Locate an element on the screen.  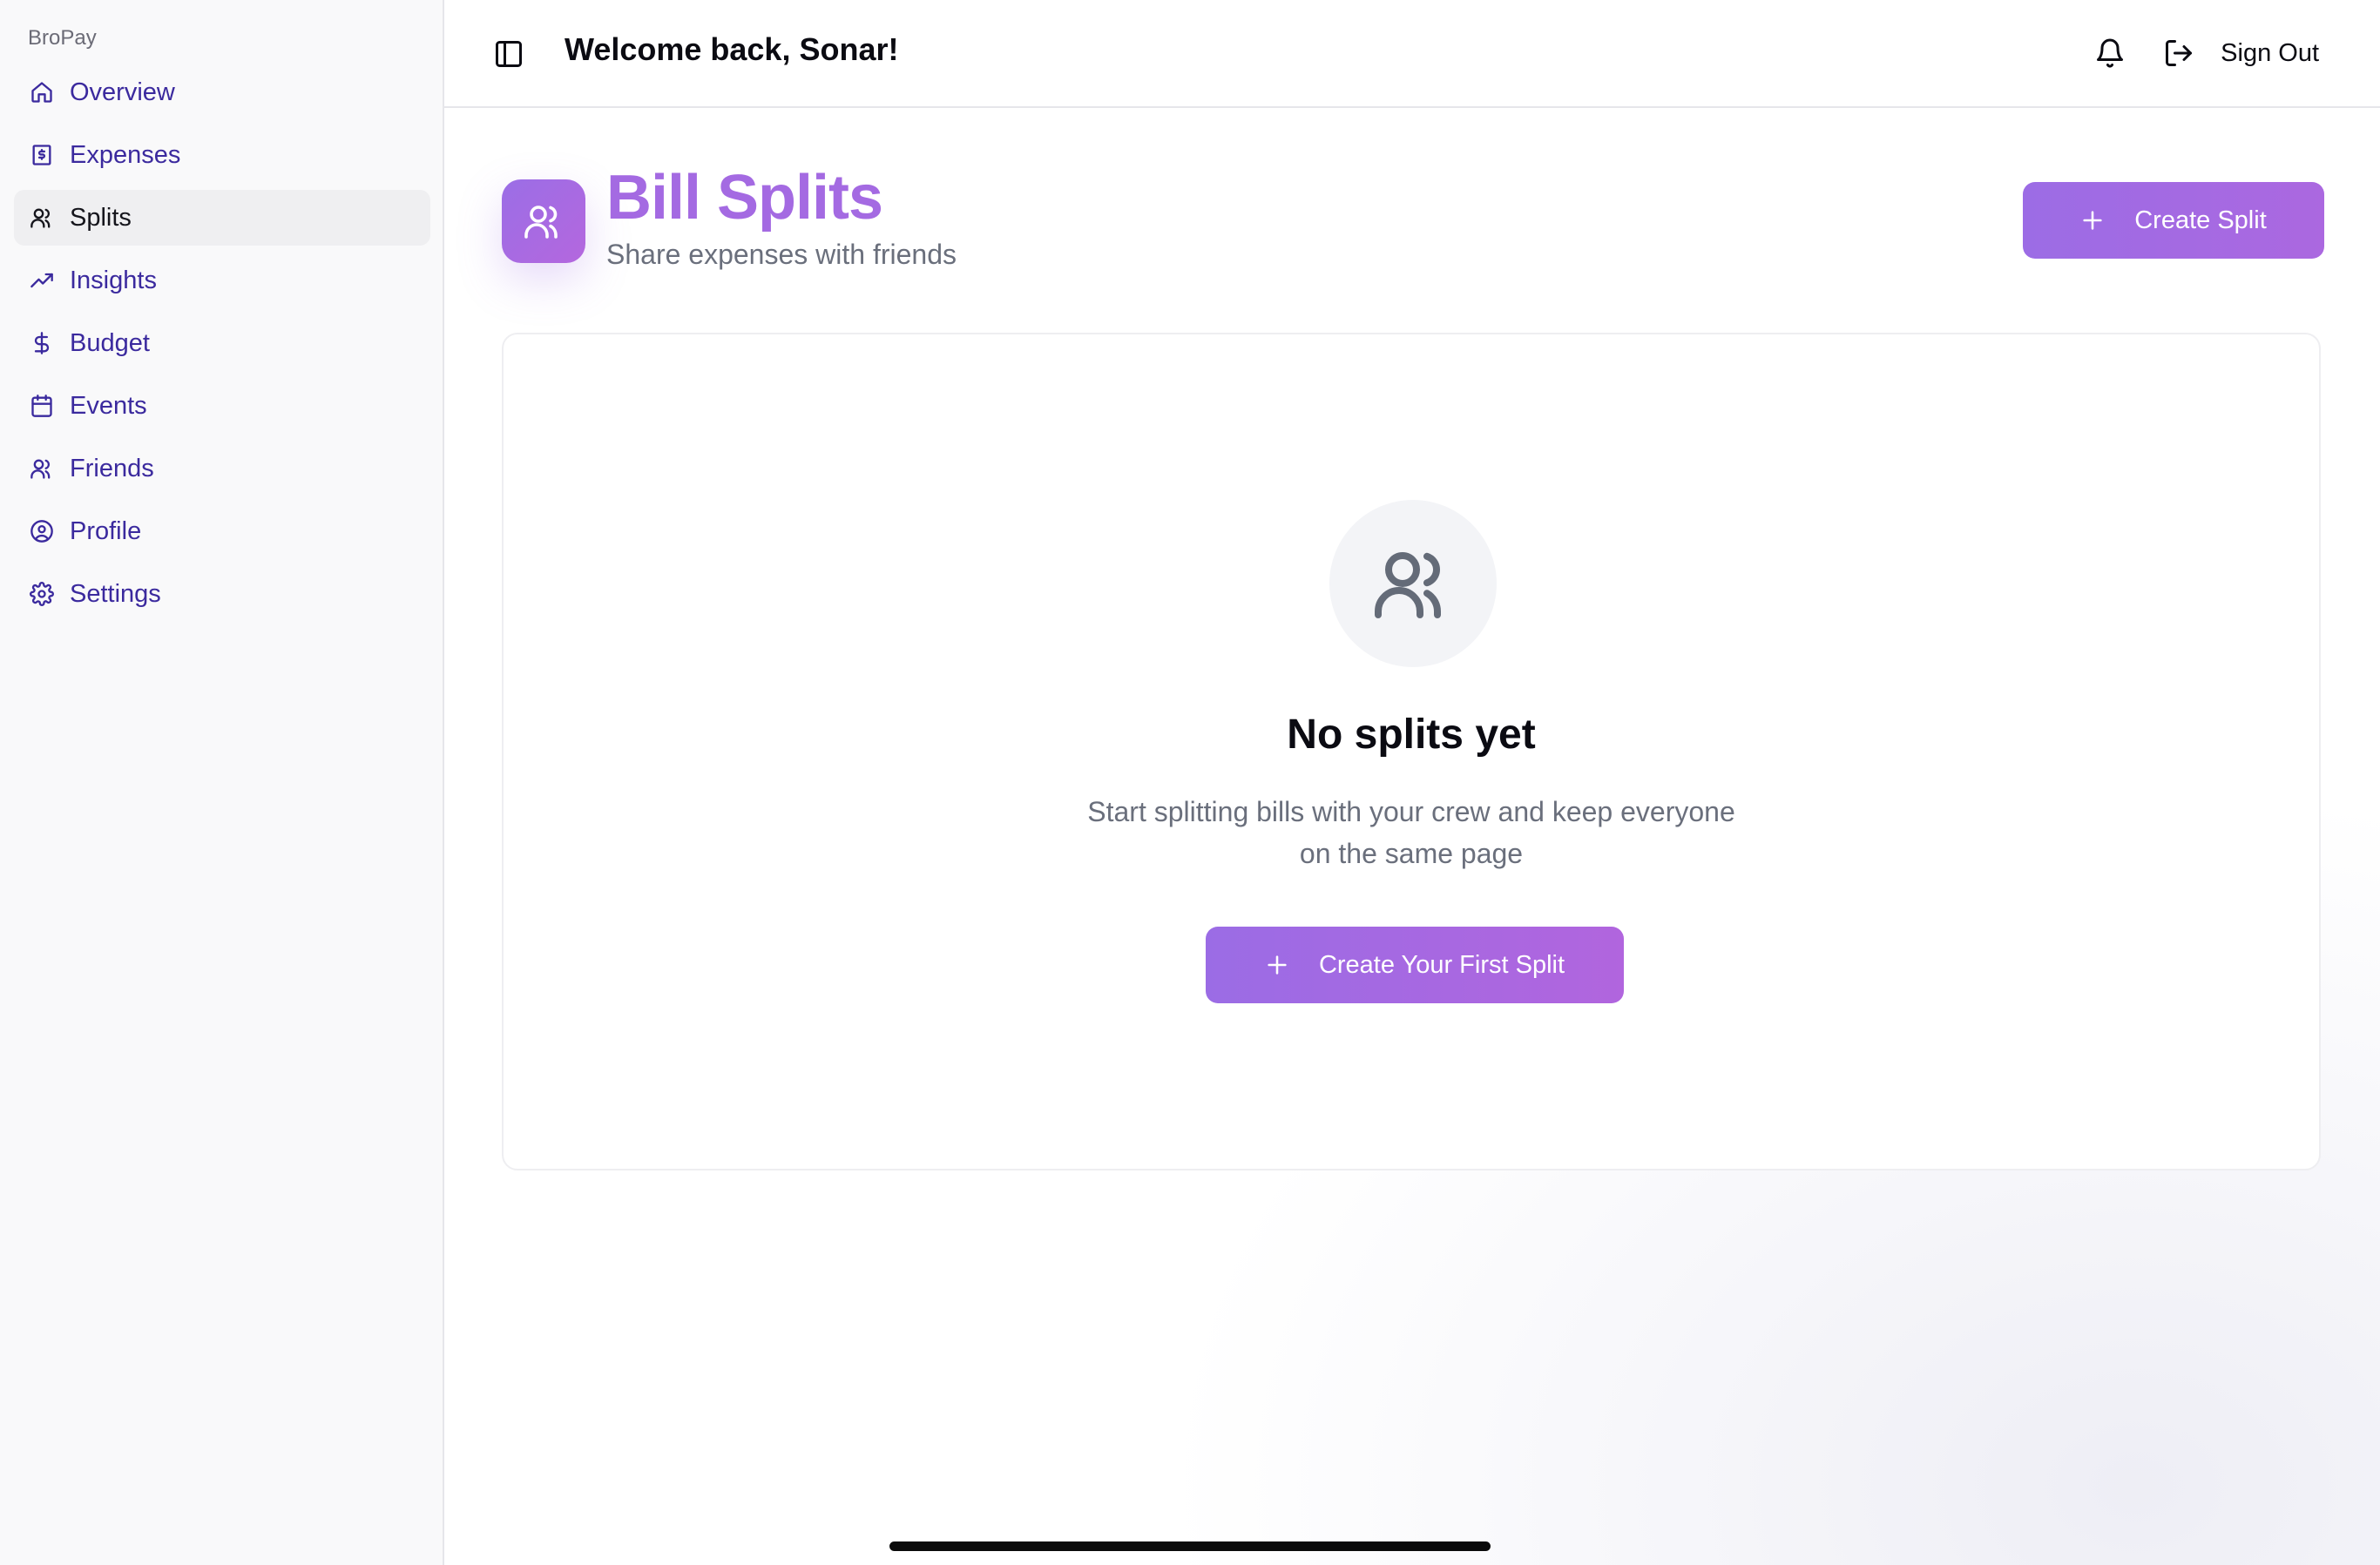
create-first-split-label: Create Your First Split is located at coordinates (1441, 965).